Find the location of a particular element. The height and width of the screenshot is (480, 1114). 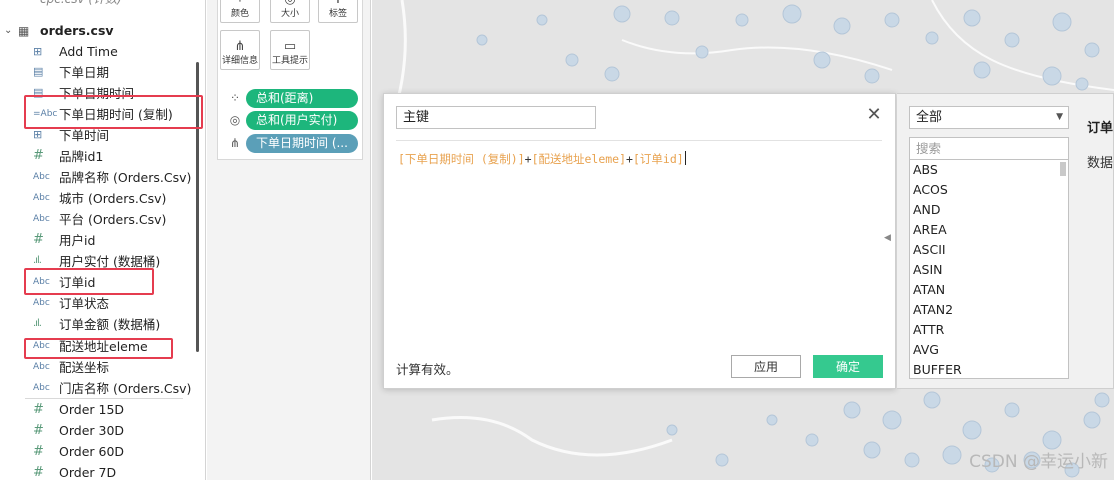

field-item: # Order 7D is located at coordinates (74, 471).